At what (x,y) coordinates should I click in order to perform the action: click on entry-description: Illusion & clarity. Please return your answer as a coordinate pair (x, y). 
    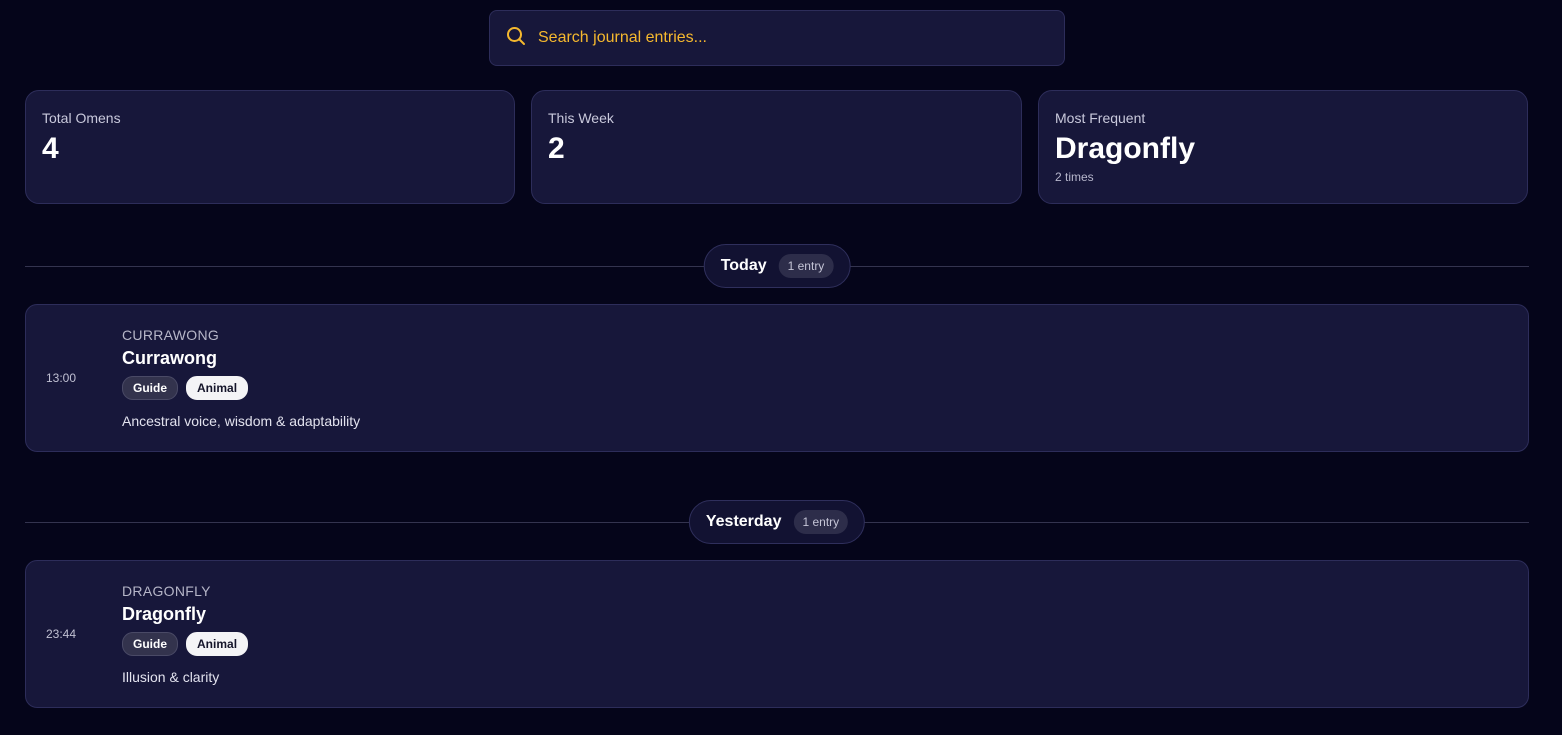
    Looking at the image, I should click on (171, 677).